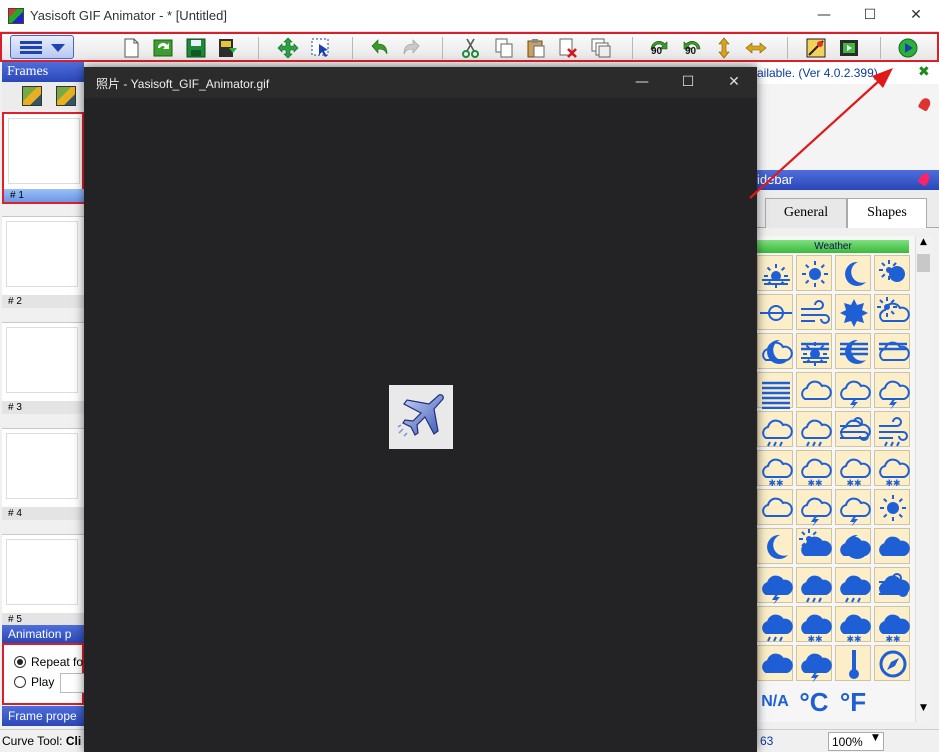  Describe the element at coordinates (775, 663) in the screenshot. I see `shape-cloud-solid-icon` at that location.